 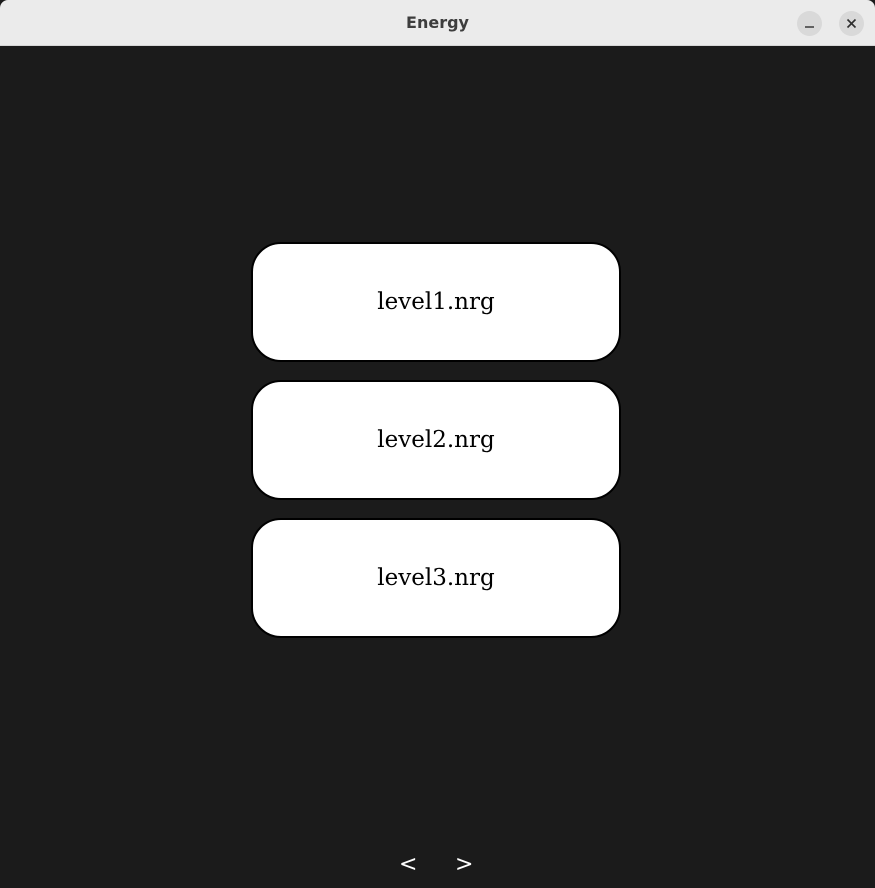 I want to click on window-title: Energy, so click(x=437, y=22).